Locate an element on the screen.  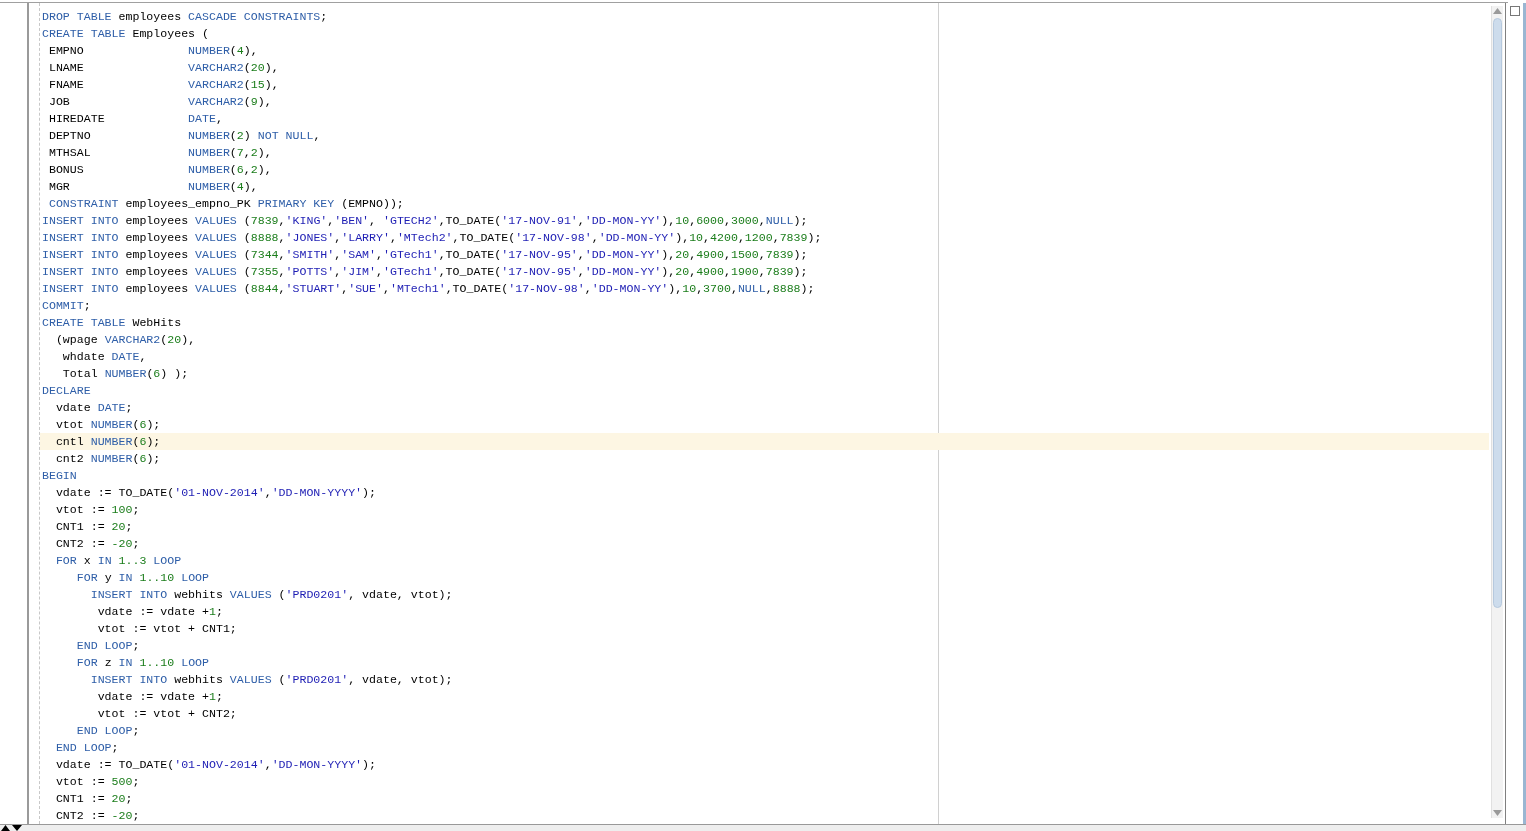
code-line: vtot := vtot + CNT2; is located at coordinates (167, 714).